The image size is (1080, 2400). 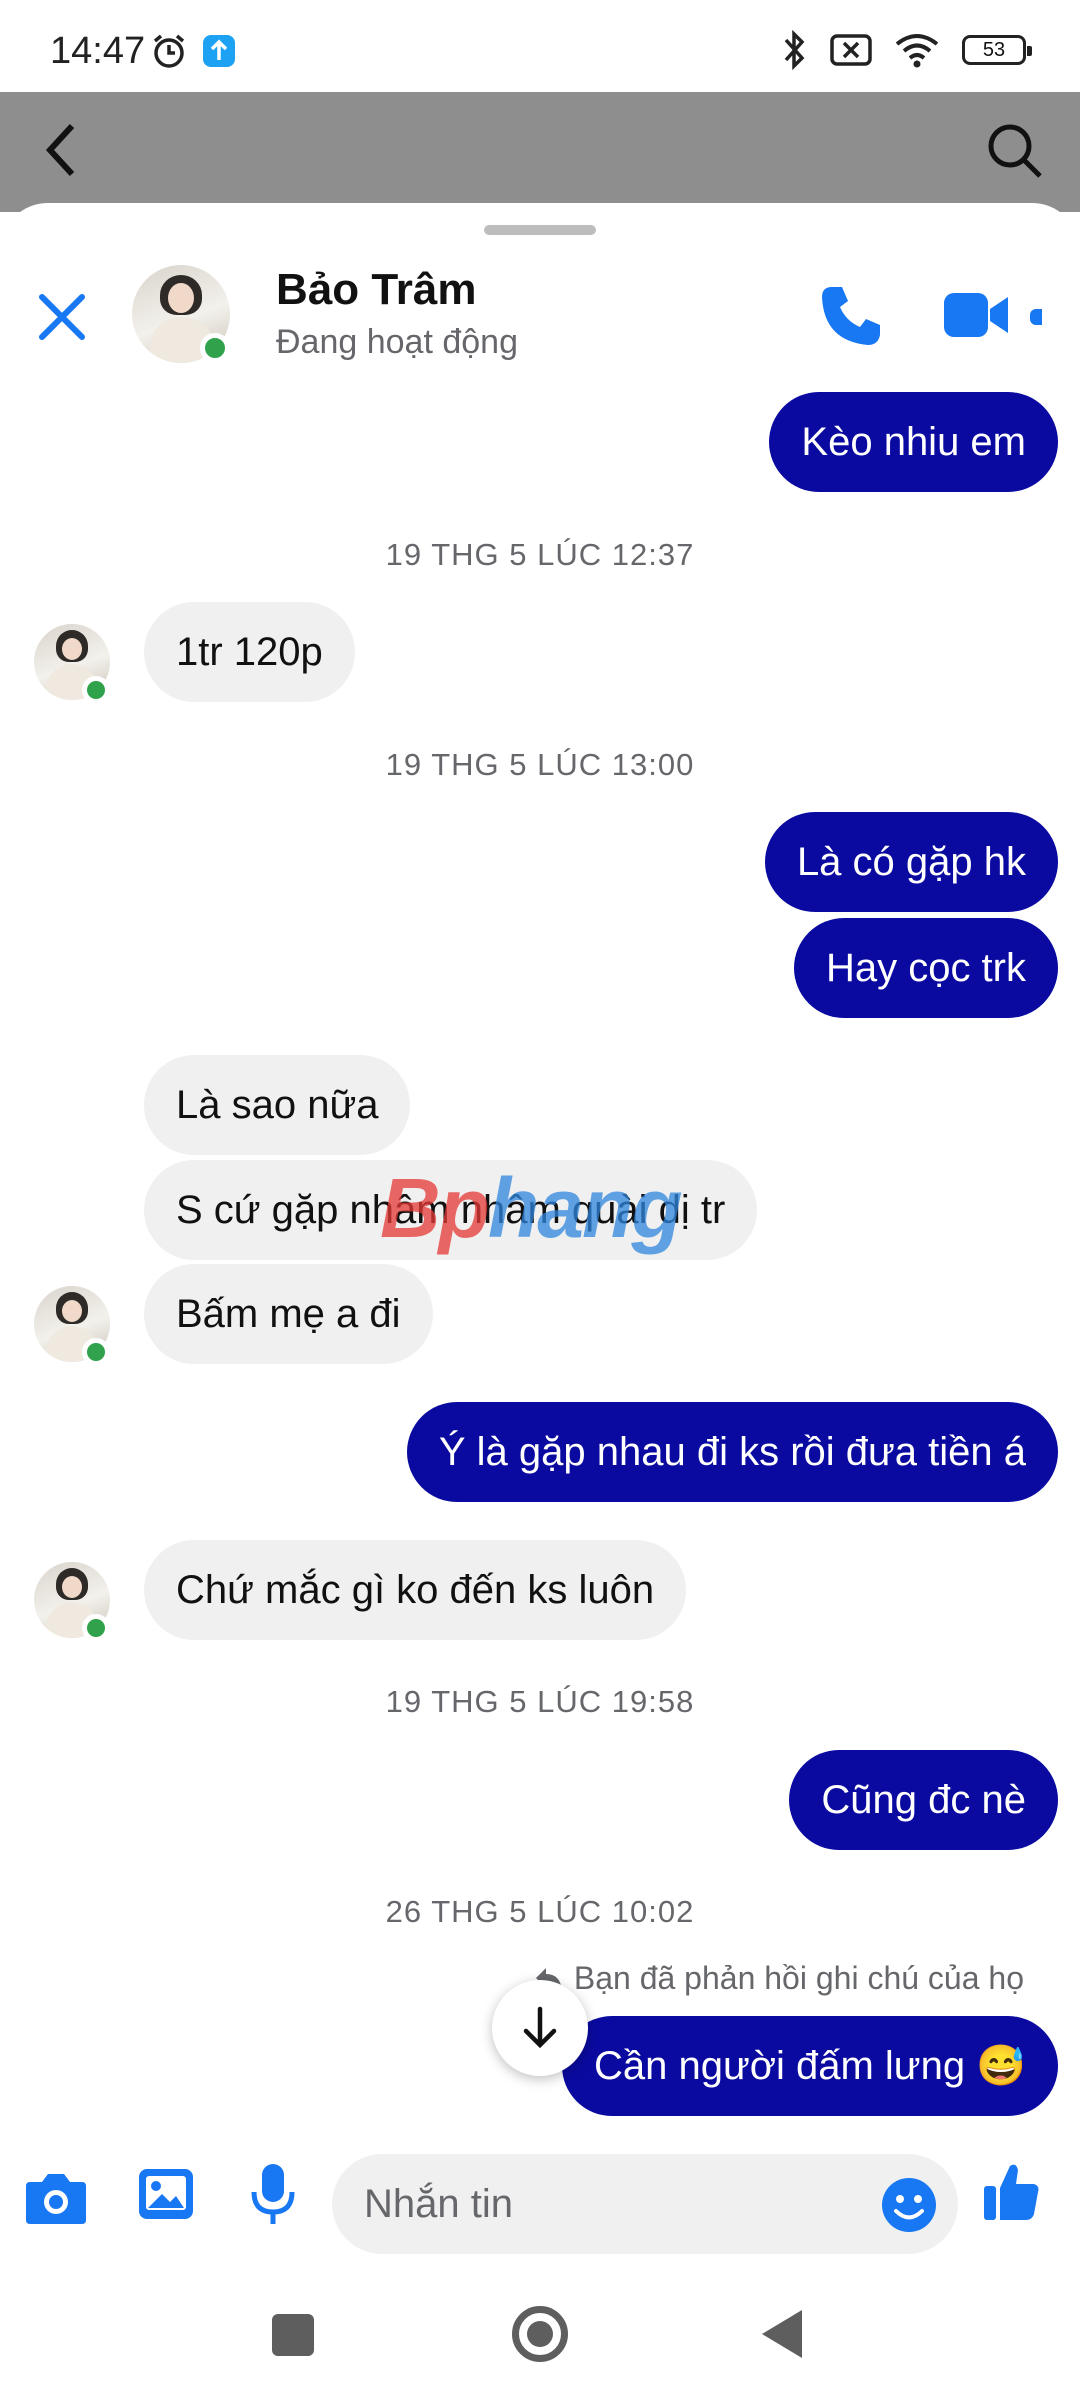 What do you see at coordinates (645, 2204) in the screenshot?
I see `message-input` at bounding box center [645, 2204].